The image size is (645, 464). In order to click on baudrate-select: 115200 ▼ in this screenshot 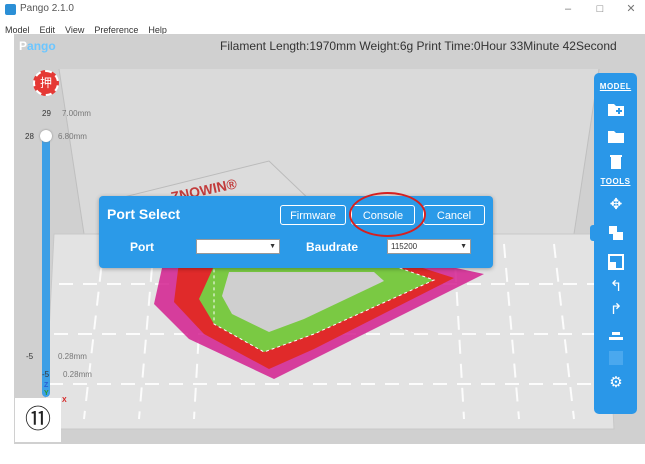, I will do `click(429, 246)`.